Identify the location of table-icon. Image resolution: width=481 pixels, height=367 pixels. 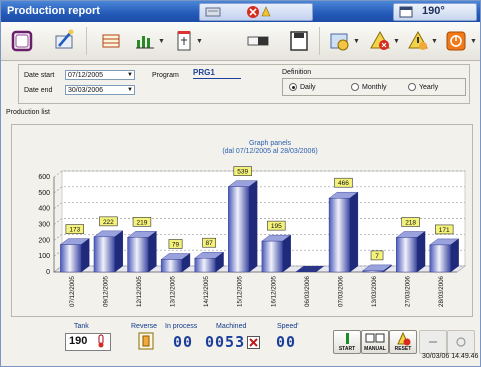
(111, 41).